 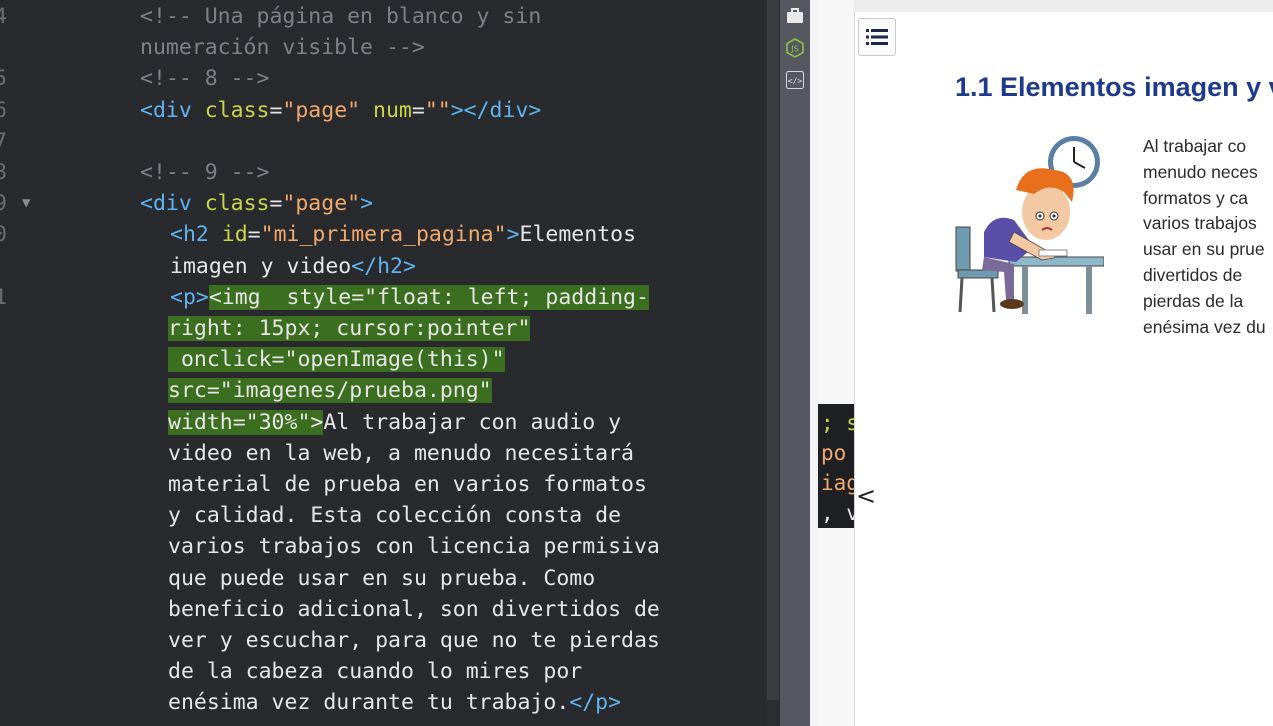 I want to click on node-js-icon: JS, so click(x=795, y=48).